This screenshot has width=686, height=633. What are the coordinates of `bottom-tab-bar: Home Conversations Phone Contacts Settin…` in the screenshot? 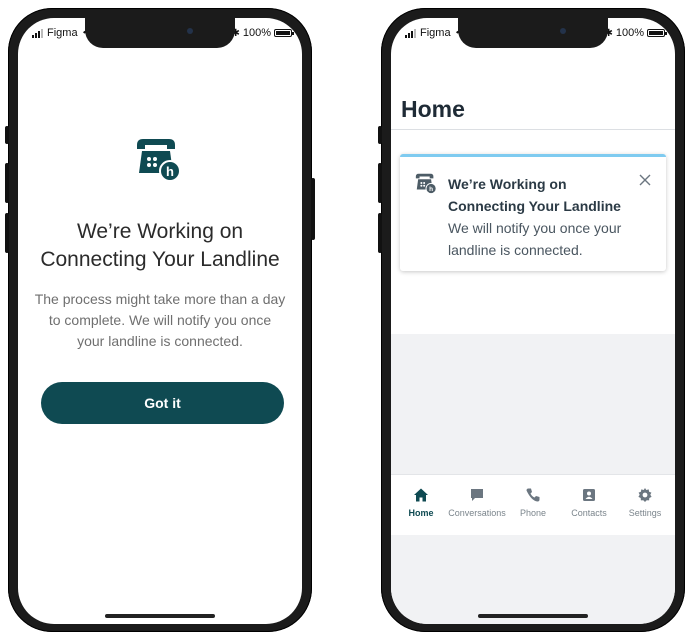 It's located at (533, 504).